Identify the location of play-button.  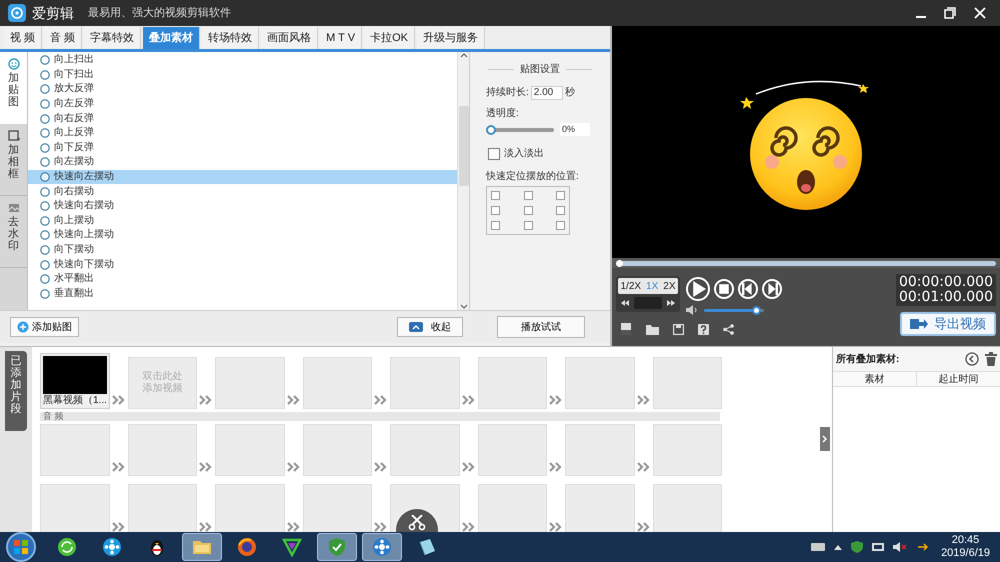
(698, 289).